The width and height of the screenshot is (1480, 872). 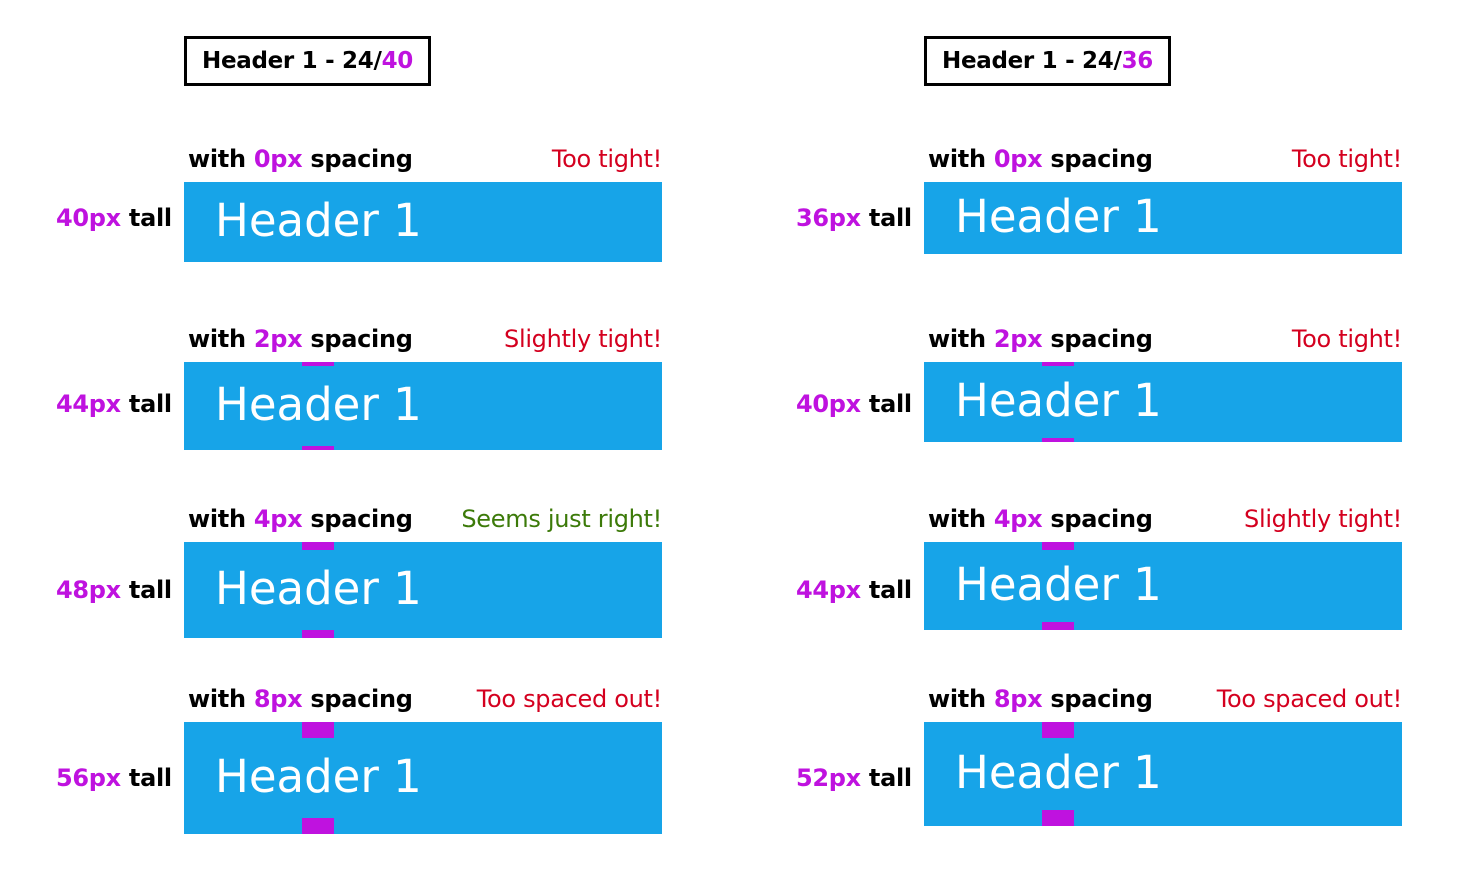 What do you see at coordinates (88, 590) in the screenshot?
I see `height-value: 48px` at bounding box center [88, 590].